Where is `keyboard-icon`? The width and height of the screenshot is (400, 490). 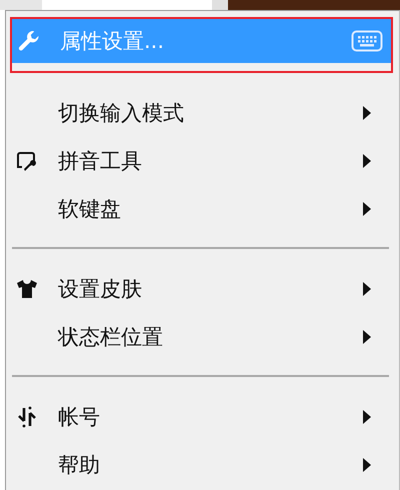
keyboard-icon is located at coordinates (367, 41).